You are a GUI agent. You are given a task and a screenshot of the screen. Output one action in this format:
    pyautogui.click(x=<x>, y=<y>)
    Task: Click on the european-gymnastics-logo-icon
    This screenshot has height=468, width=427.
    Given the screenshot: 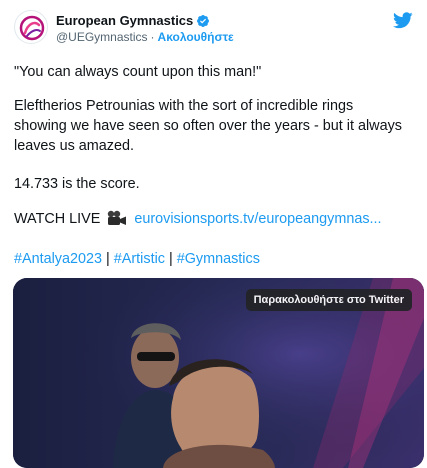 What is the action you would take?
    pyautogui.click(x=32, y=28)
    